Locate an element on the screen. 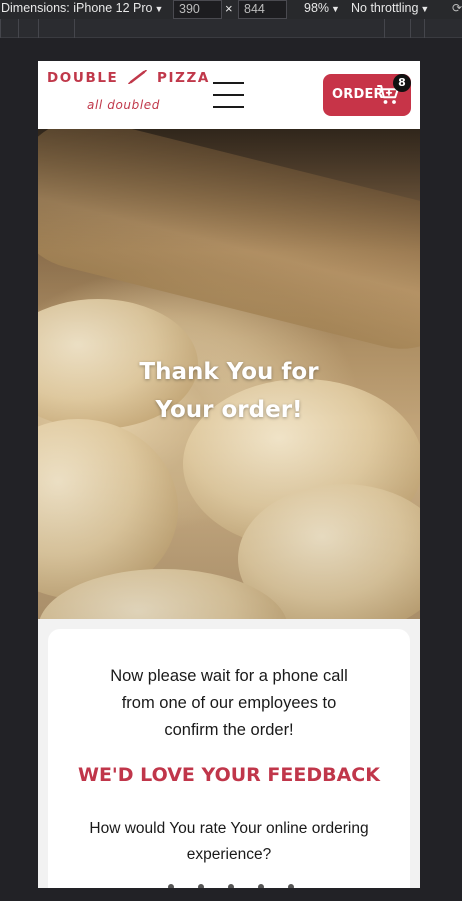 This screenshot has height=901, width=462. viewport-width-input: 390 is located at coordinates (197, 9).